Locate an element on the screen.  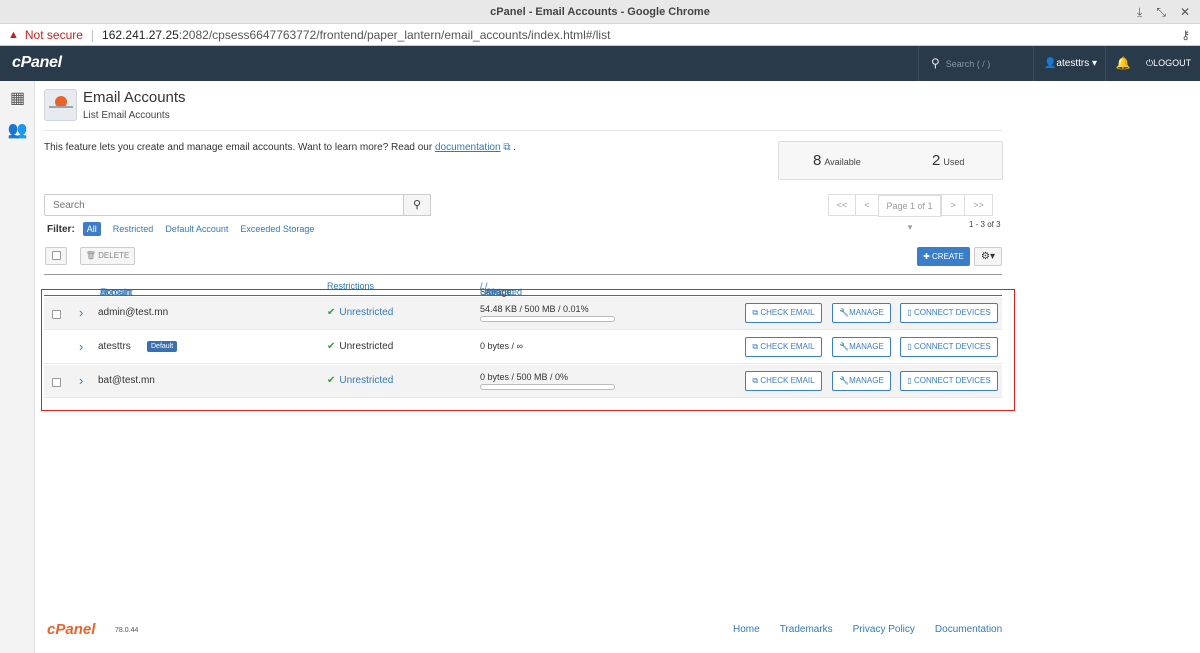
footer-link-privacy: Privacy Policy is located at coordinates (884, 629).